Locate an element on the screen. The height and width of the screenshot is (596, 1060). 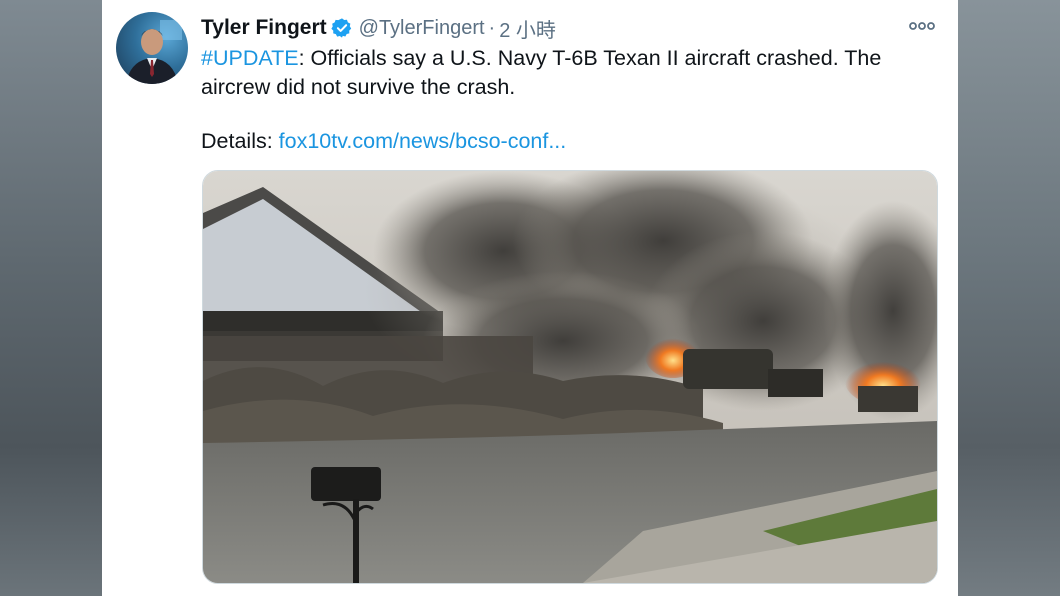
timestamp: 2 小時 is located at coordinates (527, 28).